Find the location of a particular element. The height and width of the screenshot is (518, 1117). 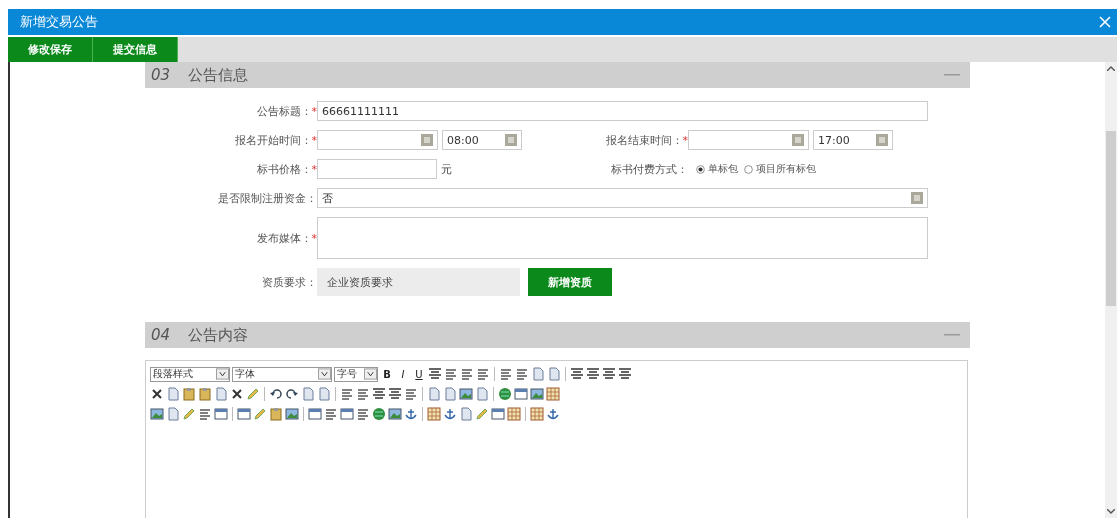

text-field: 66661111111 is located at coordinates (622, 111).